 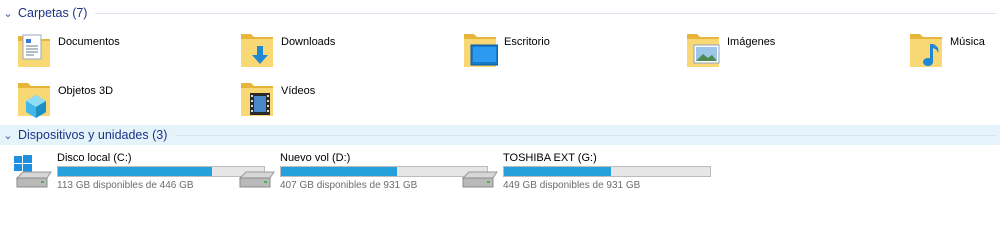 What do you see at coordinates (125, 185) in the screenshot?
I see `drive-free-space: 113 GB disponibles de 446 GB` at bounding box center [125, 185].